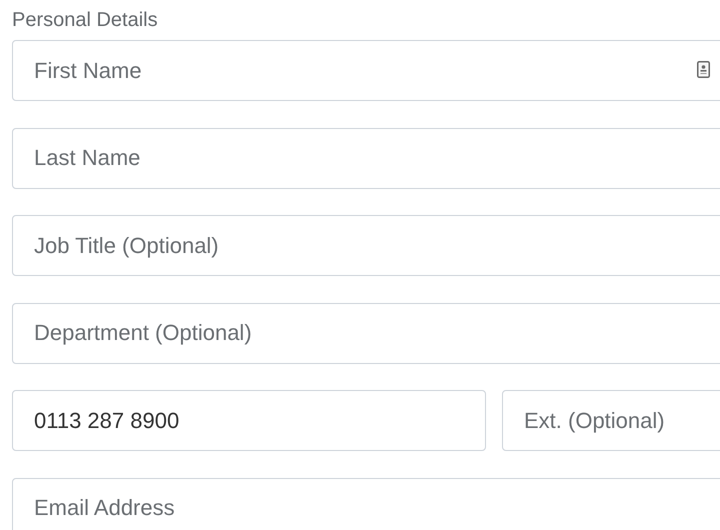 The image size is (720, 530). I want to click on input-field: Department (Optional), so click(366, 333).